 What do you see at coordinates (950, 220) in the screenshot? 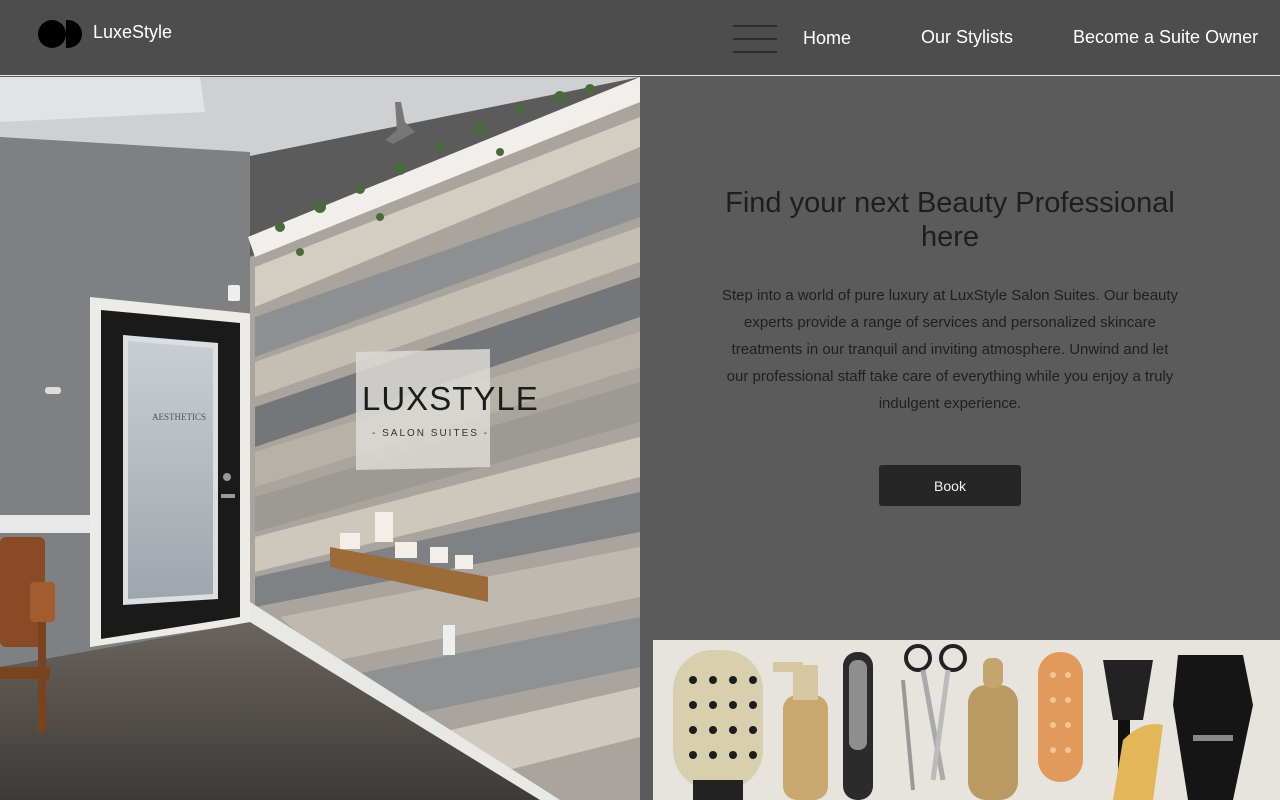
I see `page-headline: Find your next Beauty Professional here` at bounding box center [950, 220].